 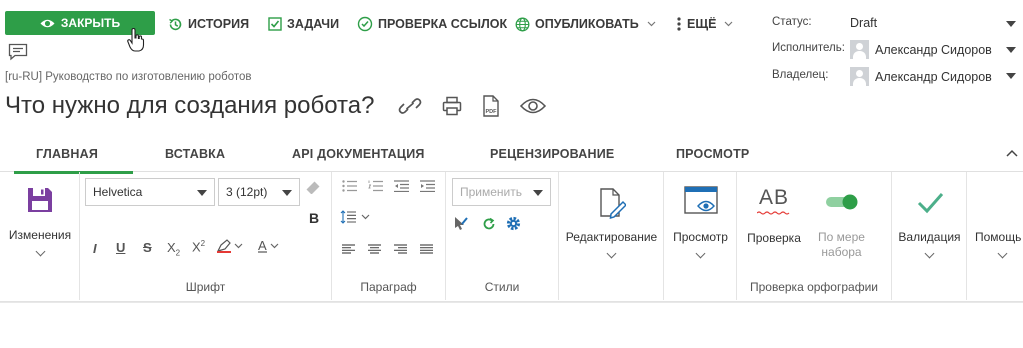 I want to click on font-group: Helvetica 3 (12pt) B I U S X2 X2 A Шрифт, so click(x=206, y=236).